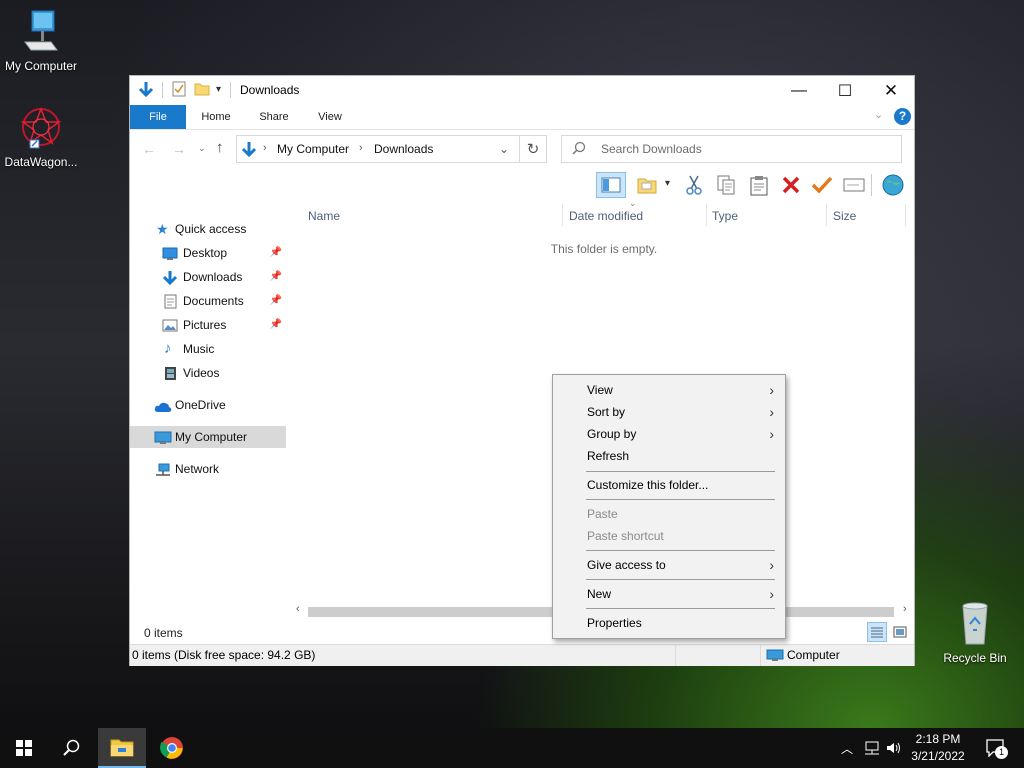  I want to click on column-header-date-modified: Date modified, so click(606, 216).